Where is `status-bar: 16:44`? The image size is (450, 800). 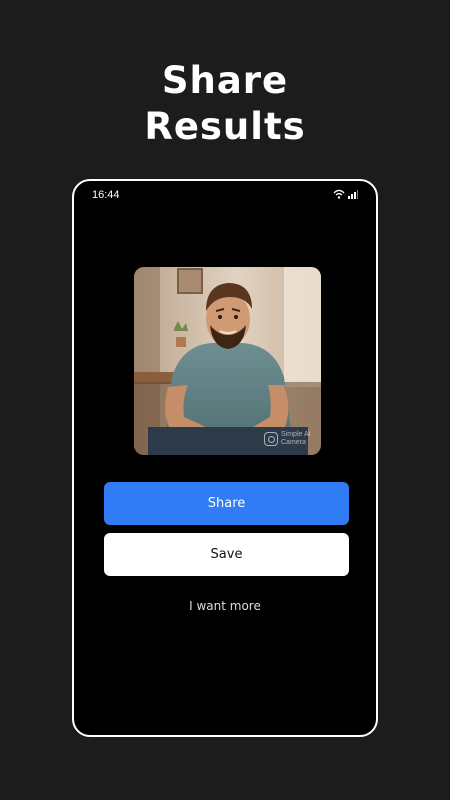 status-bar: 16:44 is located at coordinates (225, 197).